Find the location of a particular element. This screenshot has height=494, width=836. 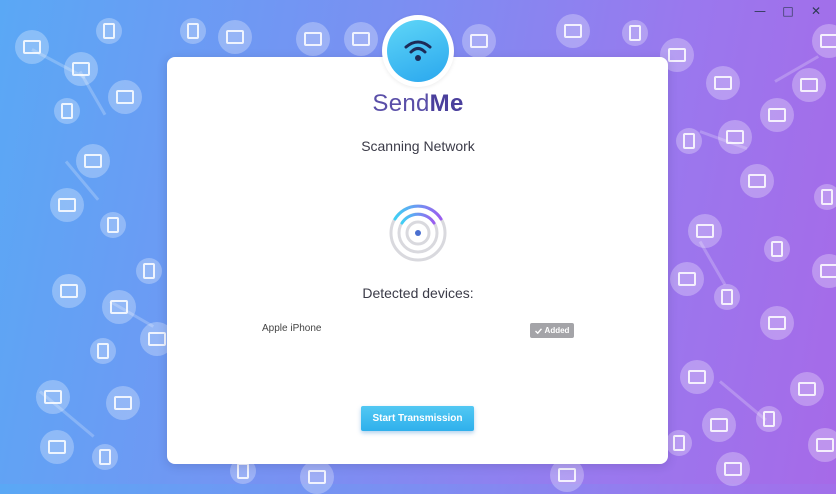

minimize-button: — is located at coordinates (760, 11).